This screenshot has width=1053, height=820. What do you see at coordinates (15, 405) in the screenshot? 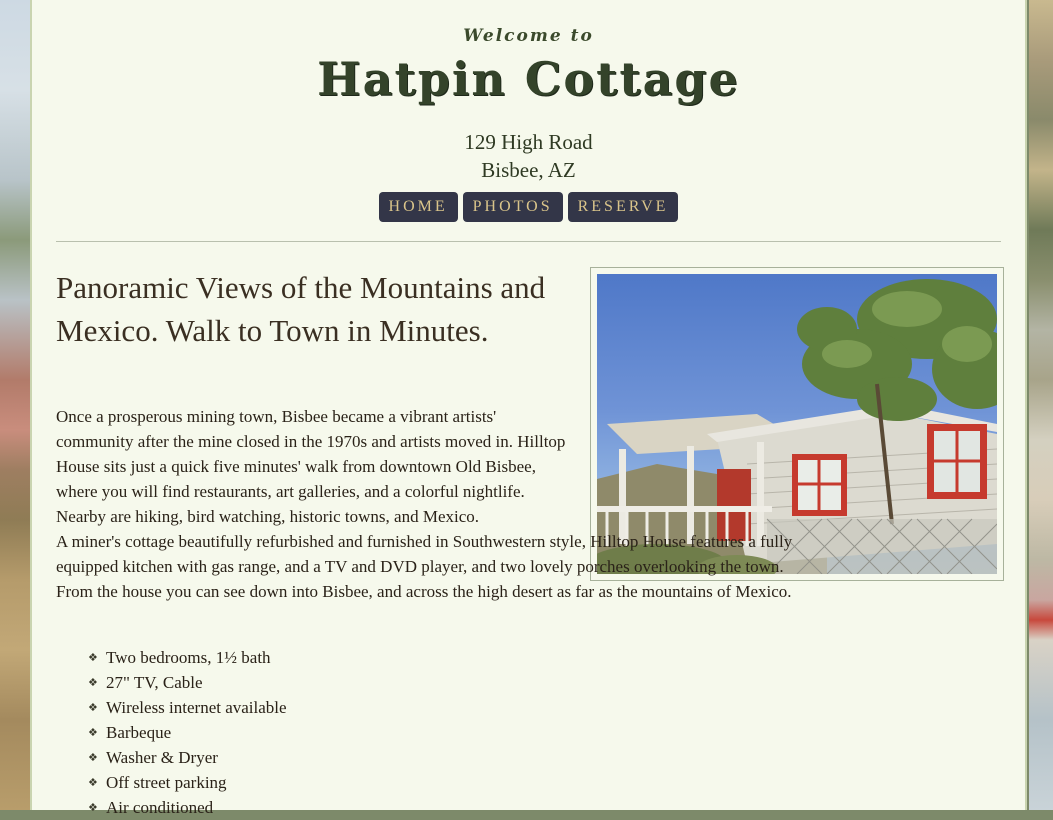
I see `background-photo-left` at bounding box center [15, 405].